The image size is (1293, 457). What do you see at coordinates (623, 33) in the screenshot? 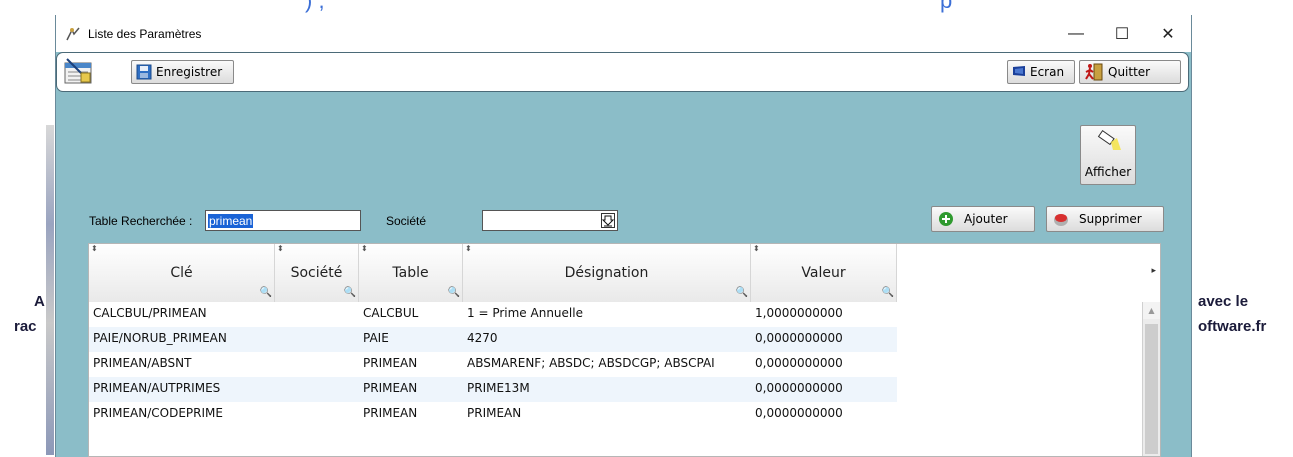
I see `title-bar: Liste des Paramètres — ☐ ✕` at bounding box center [623, 33].